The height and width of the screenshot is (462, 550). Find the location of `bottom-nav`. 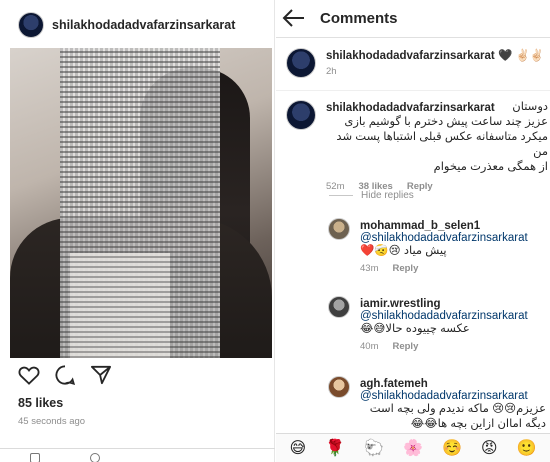

bottom-nav is located at coordinates (137, 455).